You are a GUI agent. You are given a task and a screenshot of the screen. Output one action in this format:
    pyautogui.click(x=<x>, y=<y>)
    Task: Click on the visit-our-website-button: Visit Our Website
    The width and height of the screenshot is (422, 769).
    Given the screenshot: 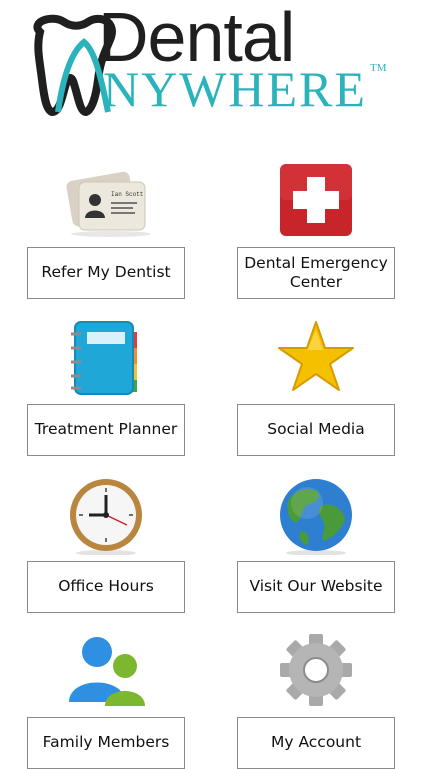 What is the action you would take?
    pyautogui.click(x=316, y=587)
    